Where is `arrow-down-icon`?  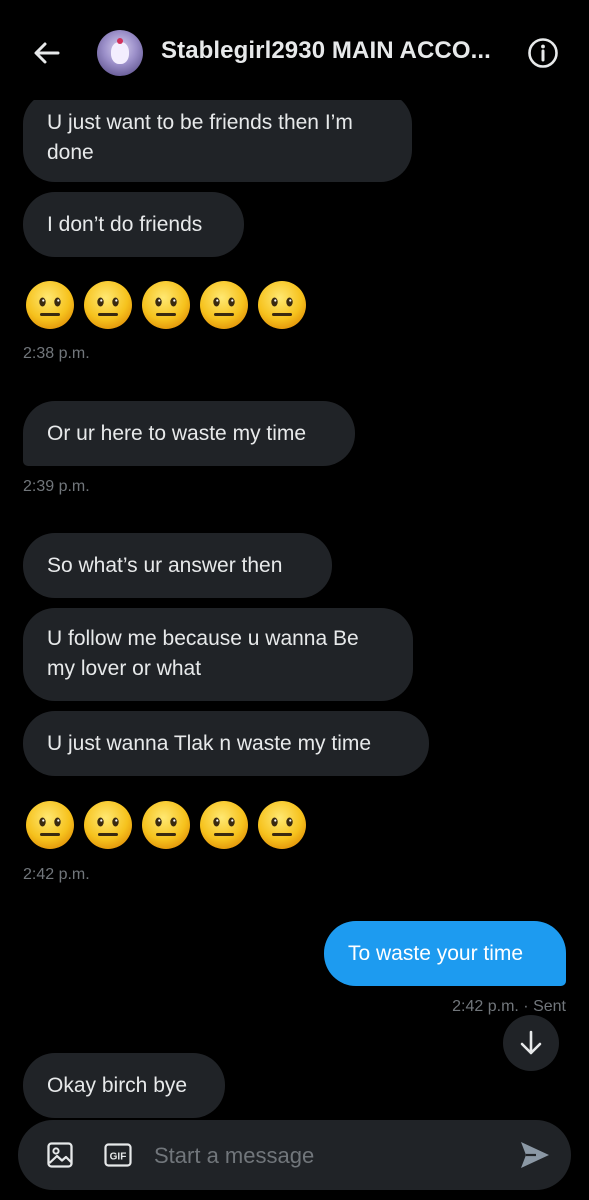
arrow-down-icon is located at coordinates (531, 1042).